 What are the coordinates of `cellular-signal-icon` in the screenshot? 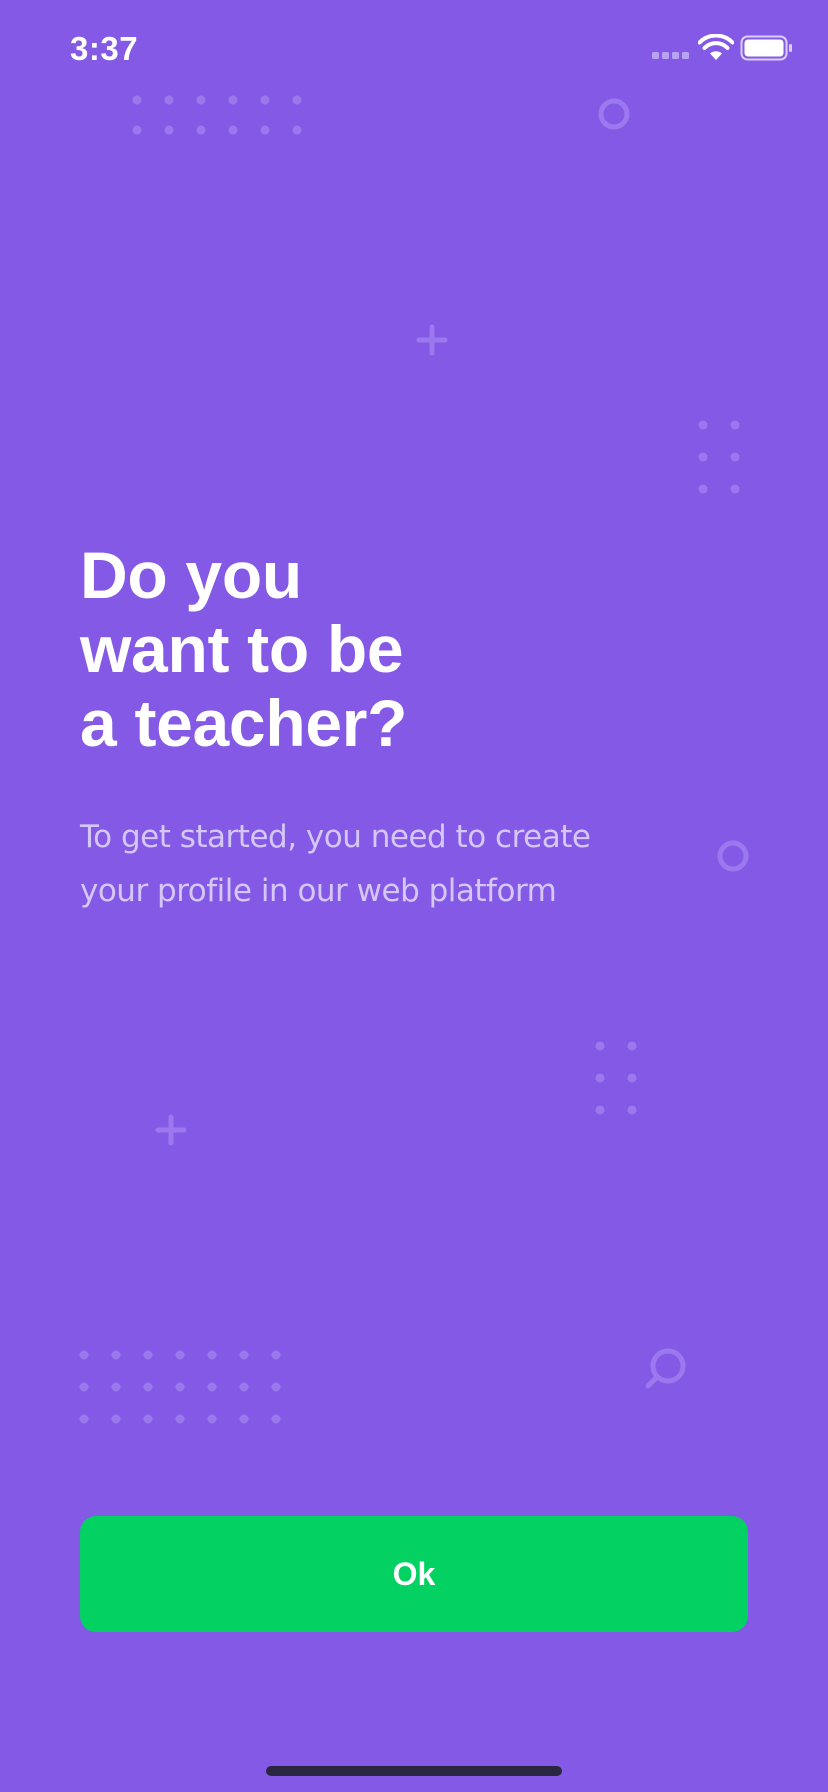 It's located at (670, 55).